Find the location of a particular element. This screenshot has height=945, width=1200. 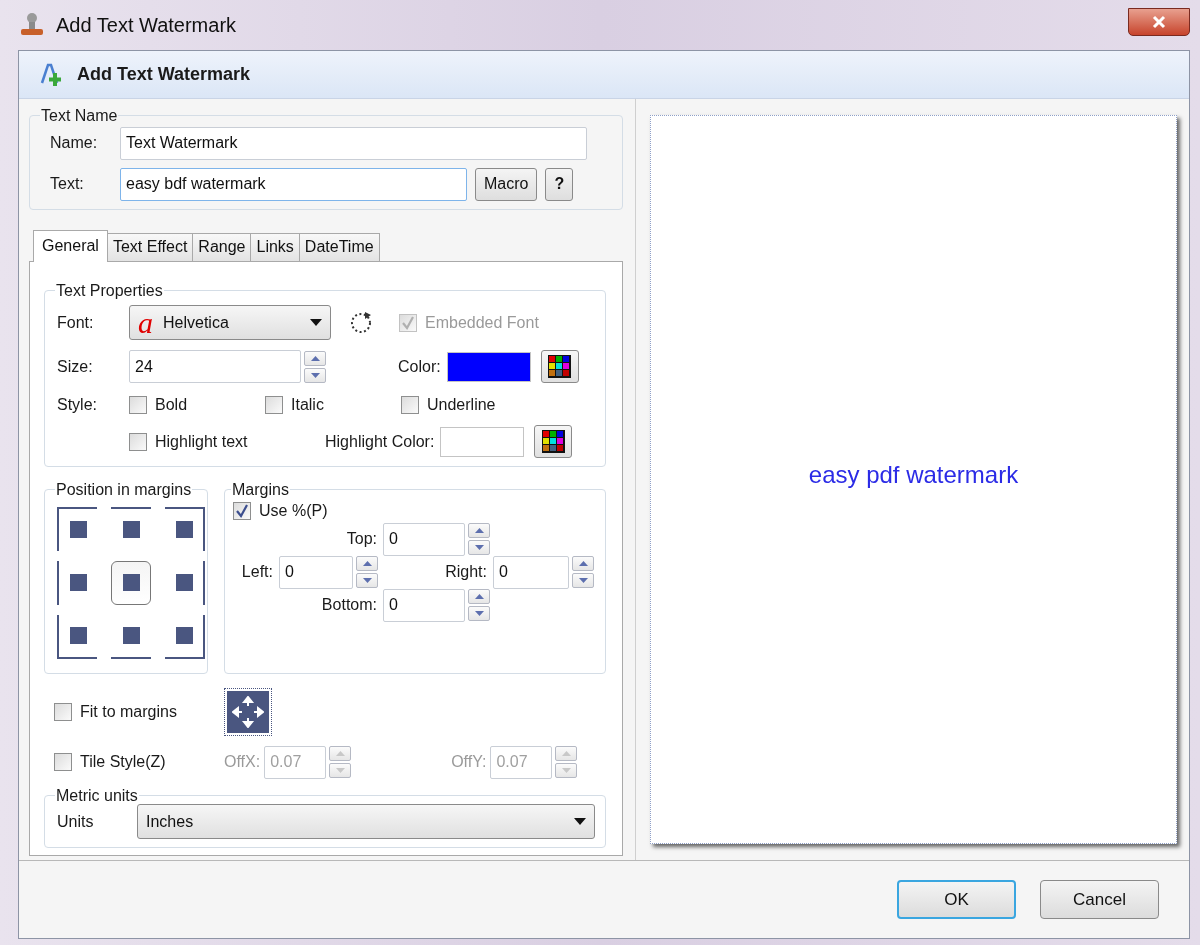

size-field: 24 is located at coordinates (215, 367).